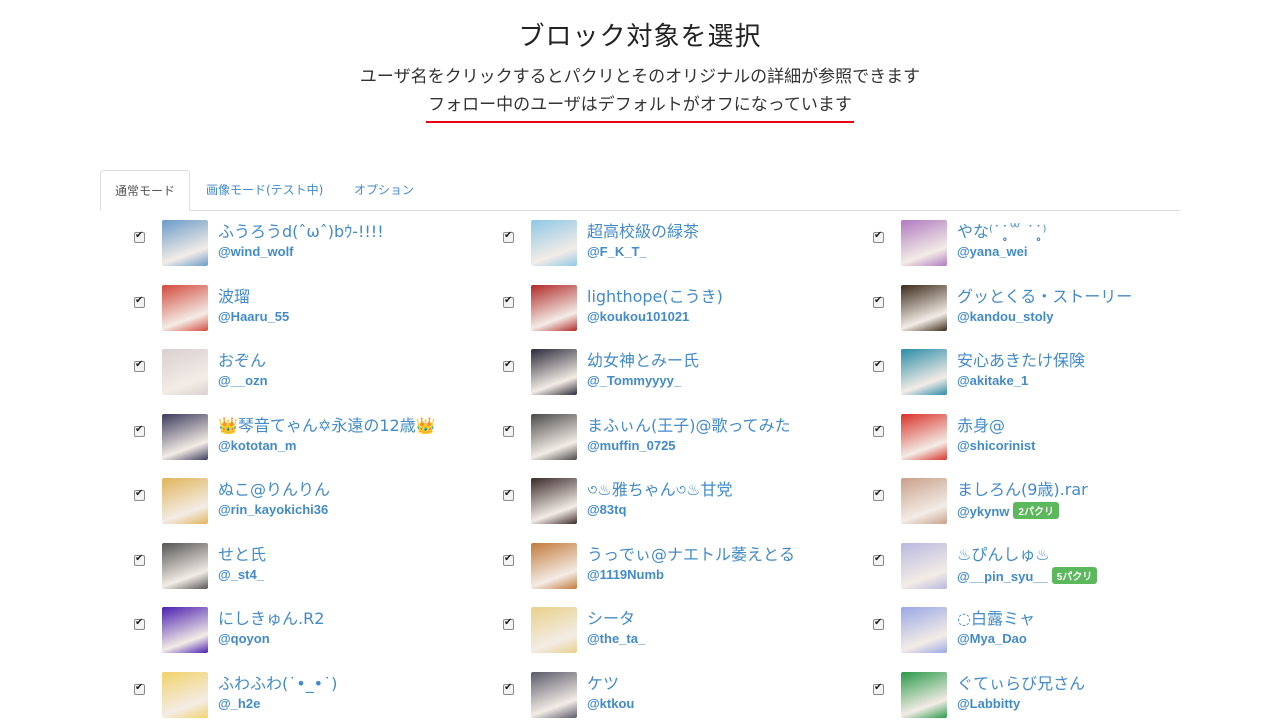  What do you see at coordinates (655, 295) in the screenshot?
I see `display-name-link: lighthope(こうき)` at bounding box center [655, 295].